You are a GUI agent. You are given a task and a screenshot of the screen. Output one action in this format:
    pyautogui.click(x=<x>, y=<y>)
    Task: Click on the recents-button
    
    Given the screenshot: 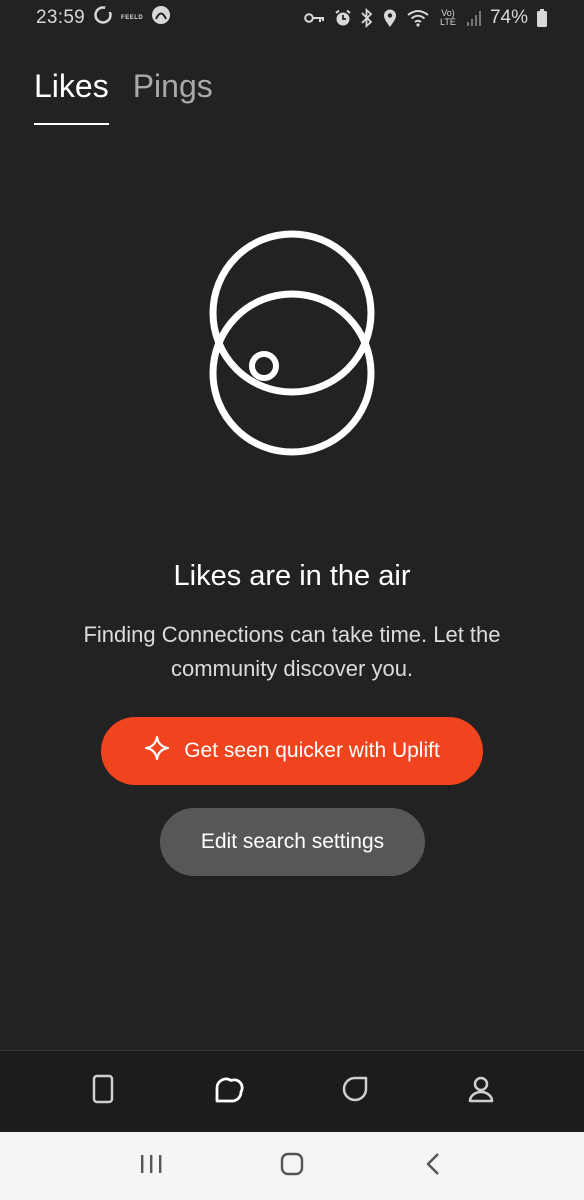 What is the action you would take?
    pyautogui.click(x=151, y=1166)
    